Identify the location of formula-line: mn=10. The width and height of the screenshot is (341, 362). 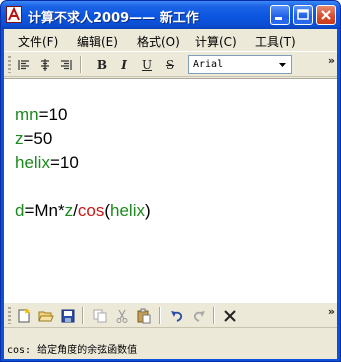
(41, 115).